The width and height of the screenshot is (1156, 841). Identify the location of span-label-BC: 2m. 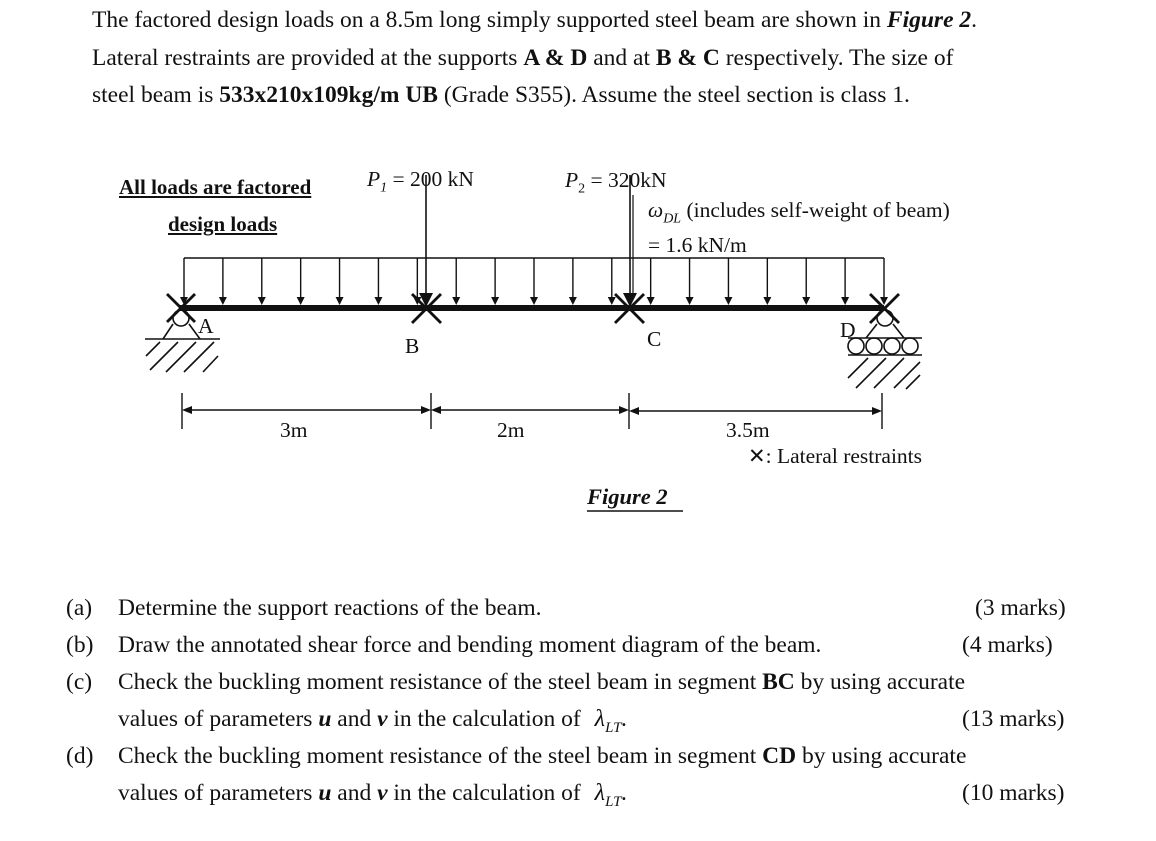
(511, 430).